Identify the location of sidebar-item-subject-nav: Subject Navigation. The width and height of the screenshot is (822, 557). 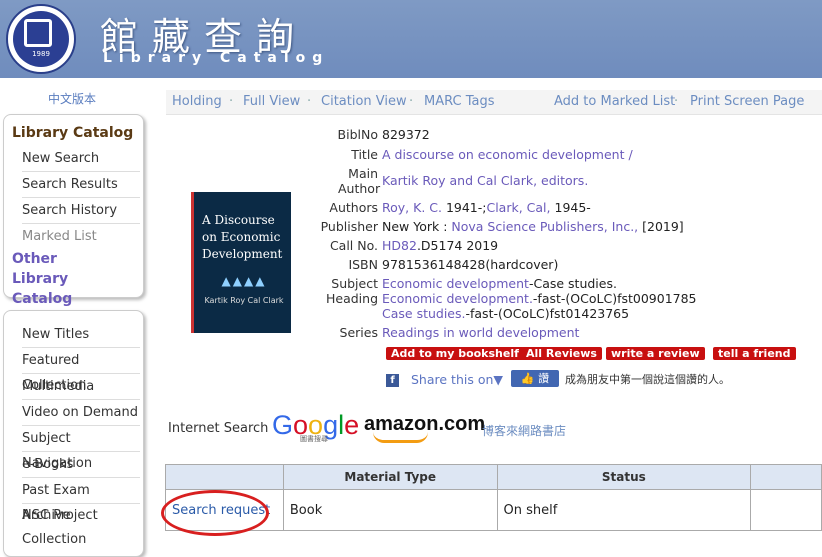
(81, 448).